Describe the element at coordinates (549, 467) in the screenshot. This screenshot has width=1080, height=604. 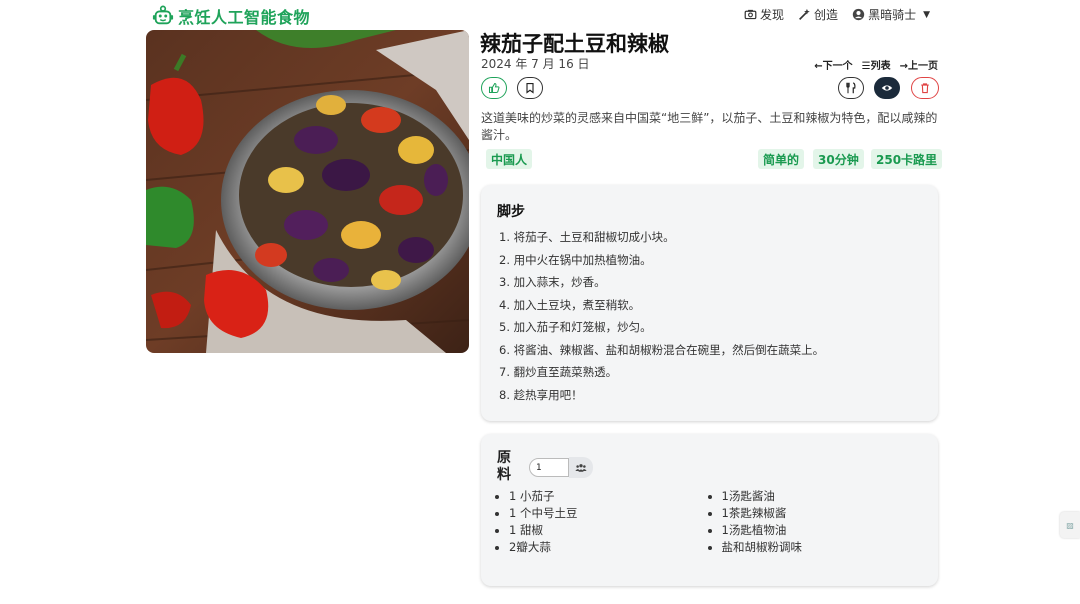
I see `servings-input: 1` at that location.